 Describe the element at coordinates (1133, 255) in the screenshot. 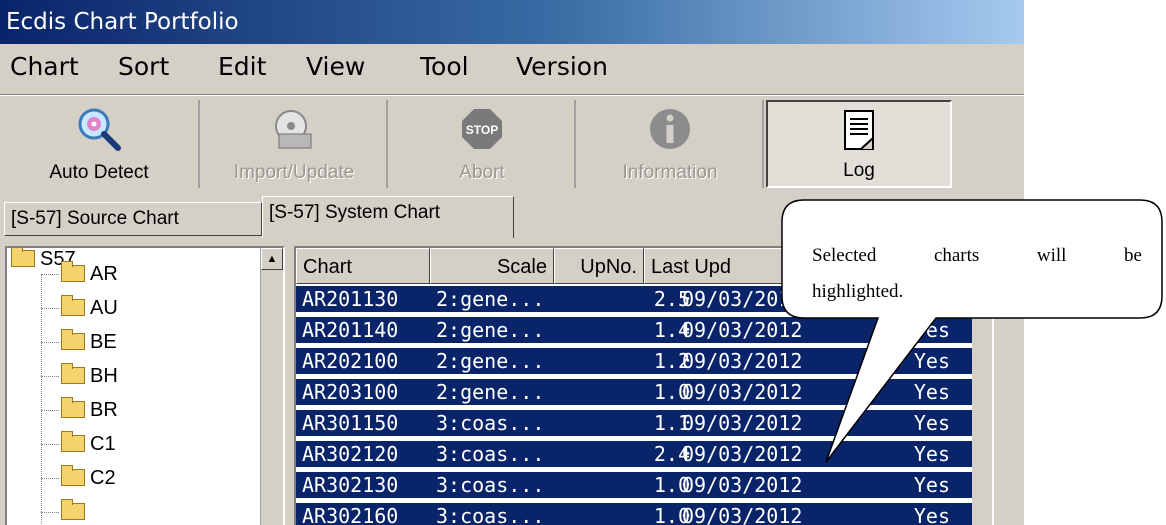

I see `callout-word: be` at that location.